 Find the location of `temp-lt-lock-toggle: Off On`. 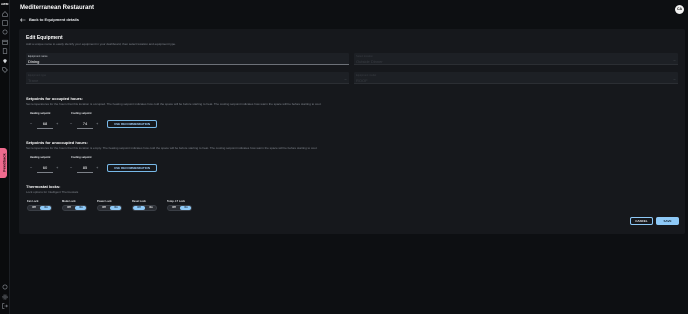

temp-lt-lock-toggle: Off On is located at coordinates (179, 208).